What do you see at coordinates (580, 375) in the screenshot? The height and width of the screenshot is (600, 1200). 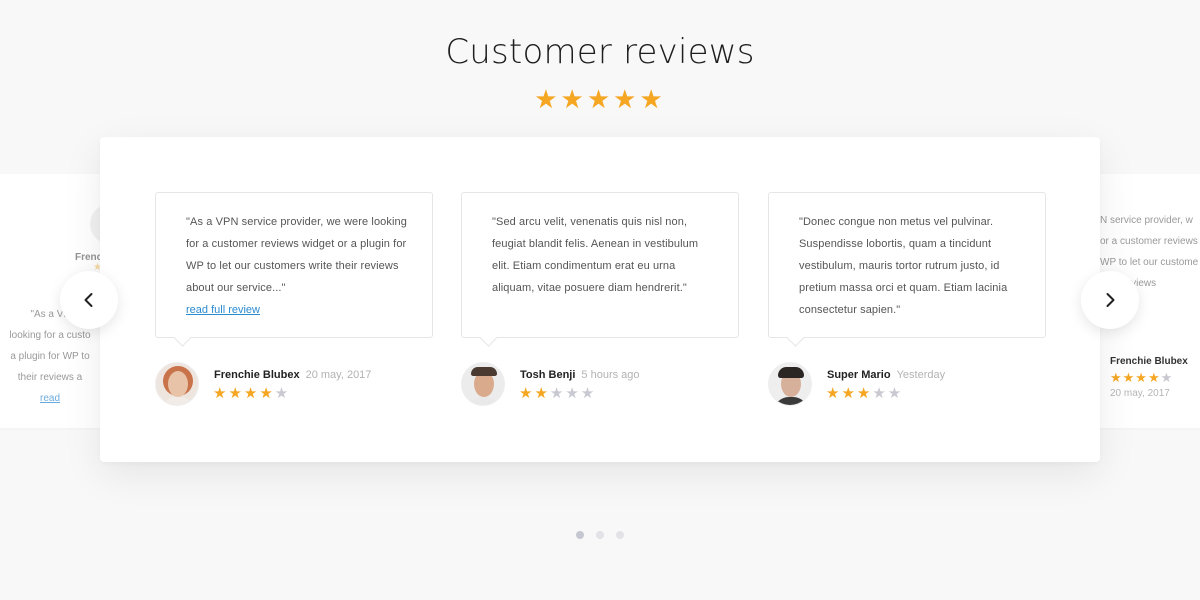 I see `author-name: Tosh Benji 5 hours ago` at bounding box center [580, 375].